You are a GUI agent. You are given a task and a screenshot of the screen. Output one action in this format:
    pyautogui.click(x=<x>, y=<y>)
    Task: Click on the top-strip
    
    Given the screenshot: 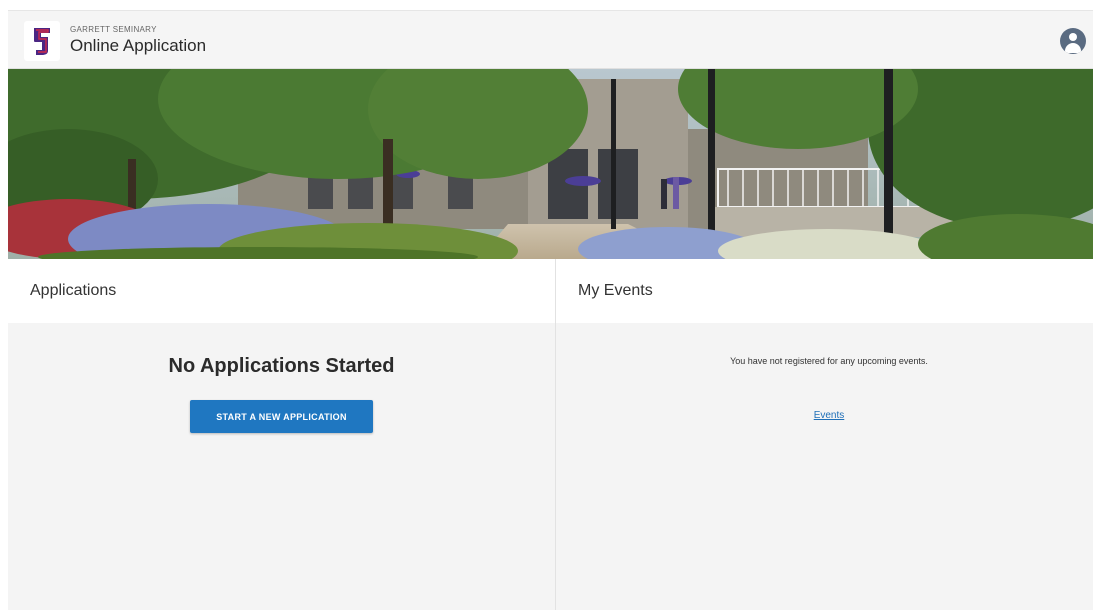 What is the action you would take?
    pyautogui.click(x=546, y=5)
    